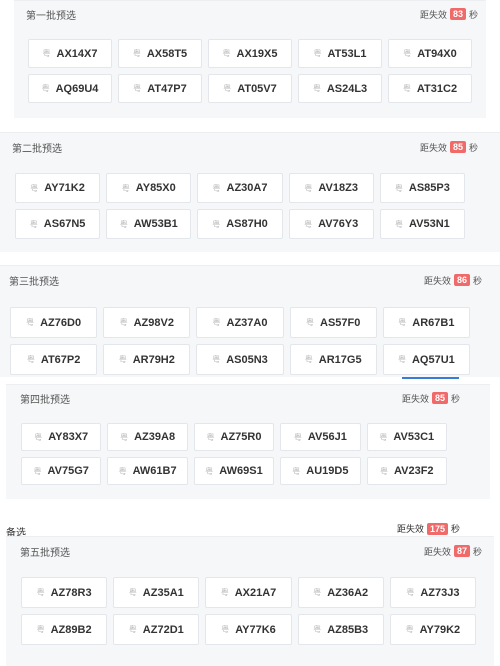  I want to click on plate-code: AX21A7, so click(255, 592).